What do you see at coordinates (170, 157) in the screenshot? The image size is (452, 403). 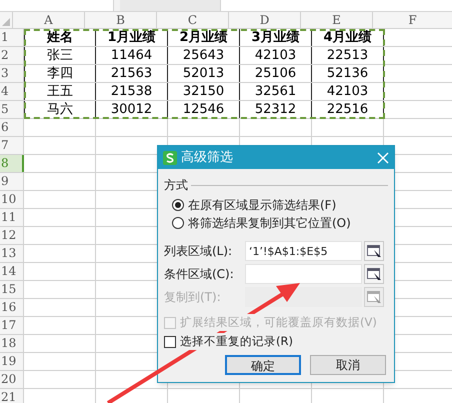 I see `app-logo-icon` at bounding box center [170, 157].